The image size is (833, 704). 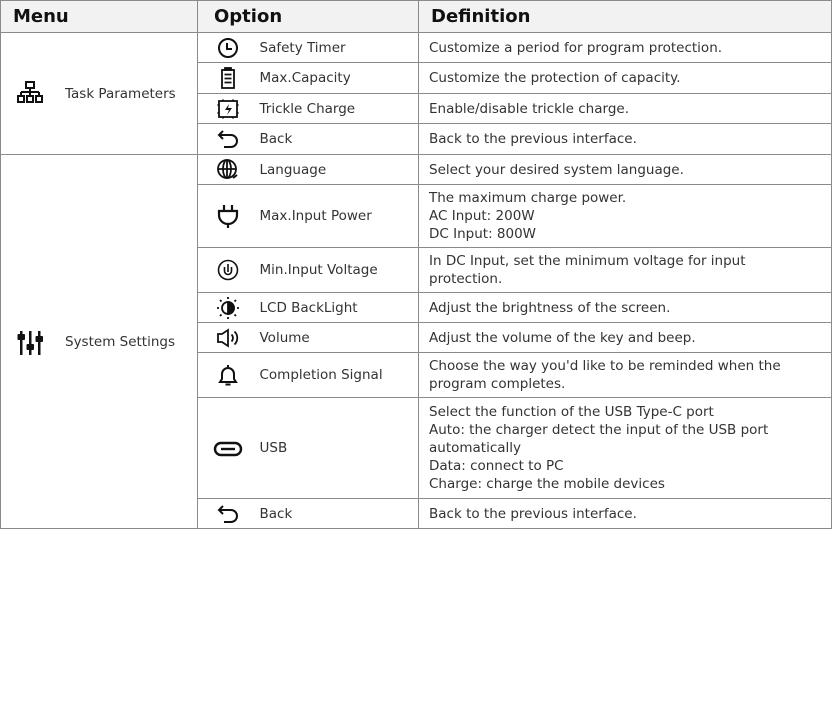 I want to click on definition-cell: Customize the protection of capacity., so click(x=625, y=78).